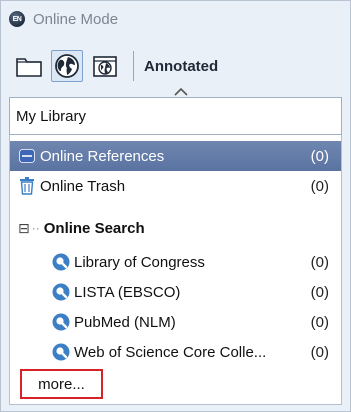 This screenshot has width=351, height=412. What do you see at coordinates (27, 156) in the screenshot?
I see `references-icon` at bounding box center [27, 156].